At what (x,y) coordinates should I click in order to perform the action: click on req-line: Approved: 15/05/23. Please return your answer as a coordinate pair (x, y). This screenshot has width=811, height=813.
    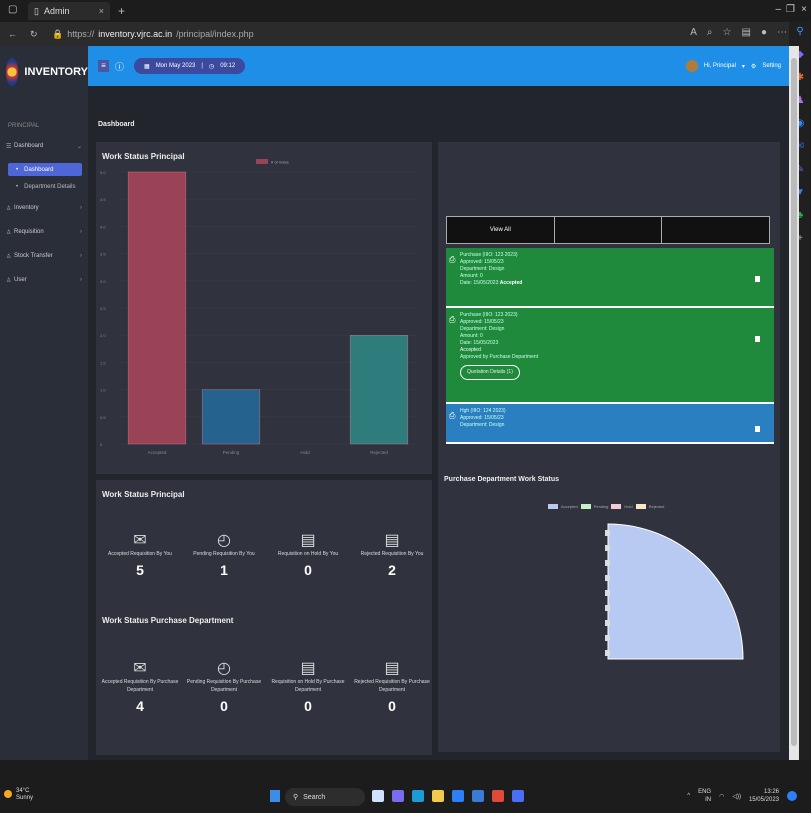
    Looking at the image, I should click on (482, 418).